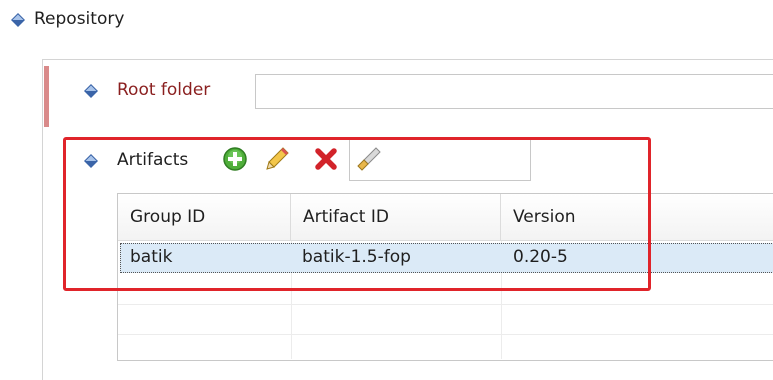 The width and height of the screenshot is (773, 380). I want to click on browse-icon, so click(369, 159).